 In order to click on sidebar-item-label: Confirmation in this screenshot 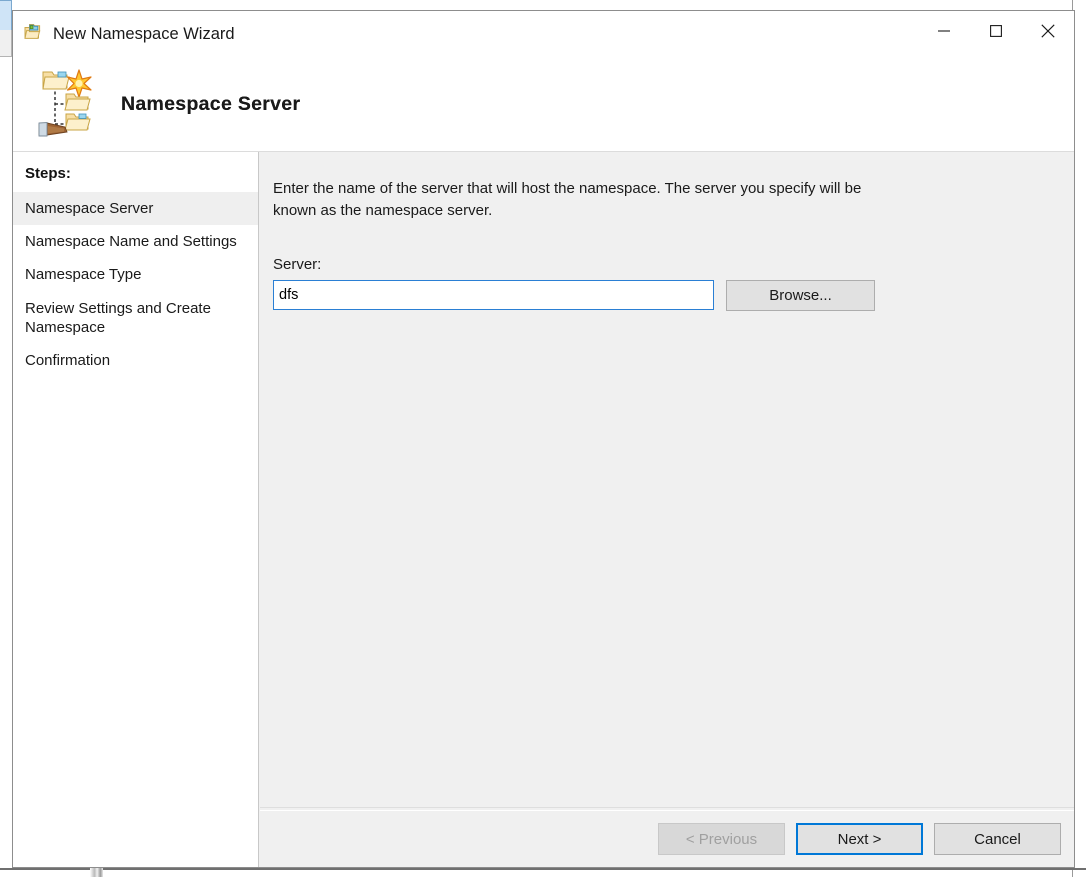, I will do `click(68, 360)`.